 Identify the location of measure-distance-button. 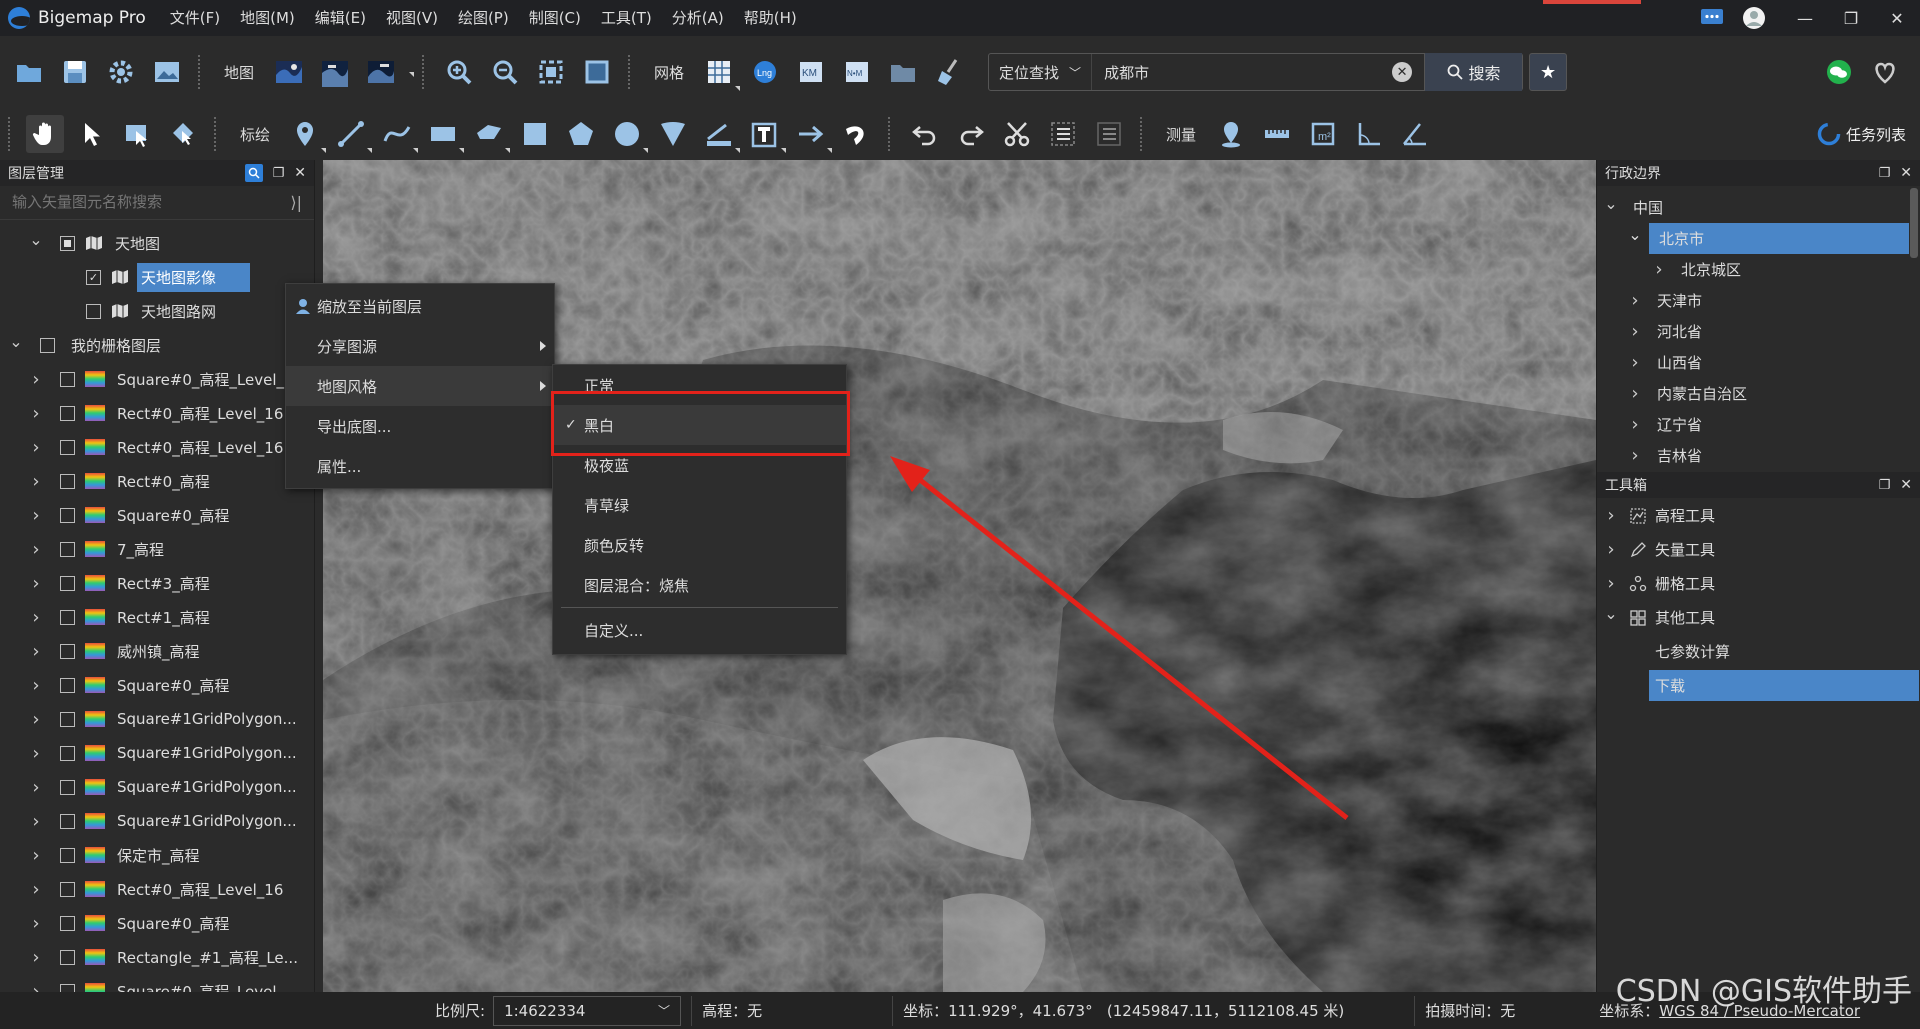
(1277, 134).